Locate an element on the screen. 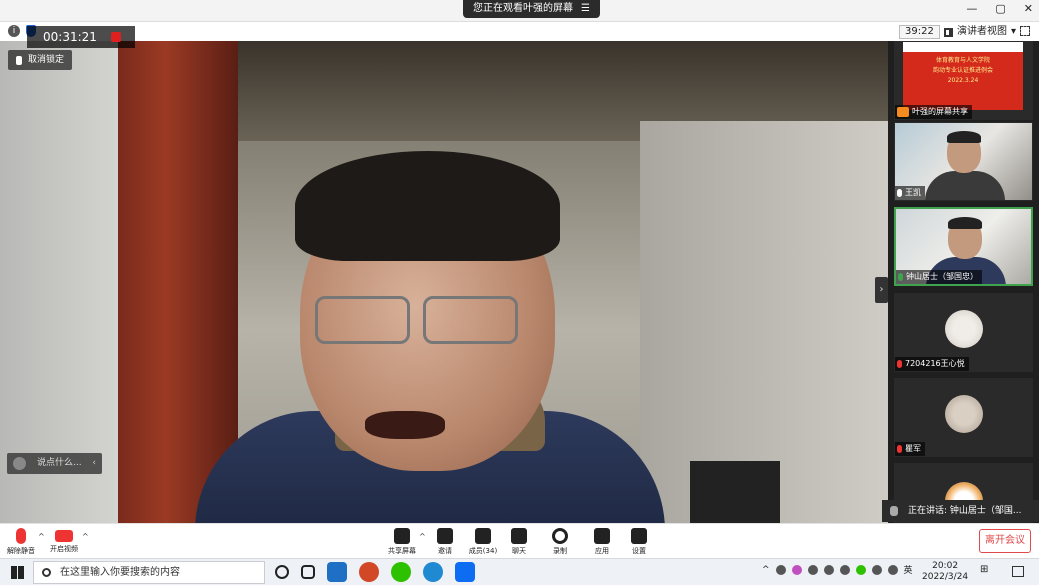 The image size is (1039, 585). speaker-mouth is located at coordinates (405, 425).